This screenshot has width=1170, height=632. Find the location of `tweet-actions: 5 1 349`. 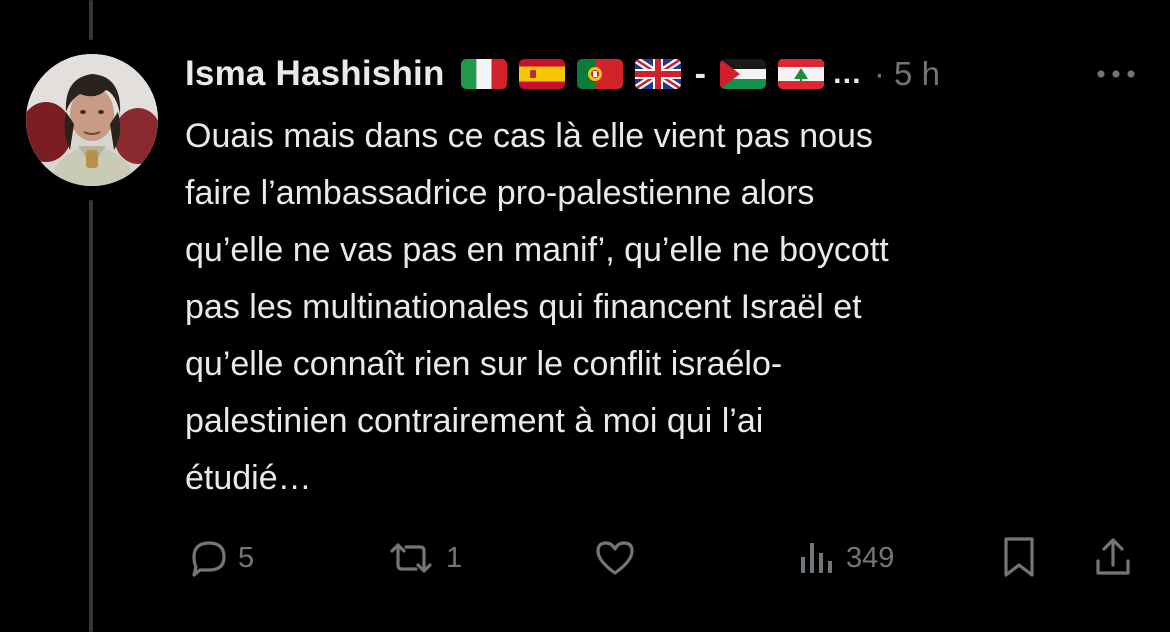

tweet-actions: 5 1 349 is located at coordinates (585, 558).